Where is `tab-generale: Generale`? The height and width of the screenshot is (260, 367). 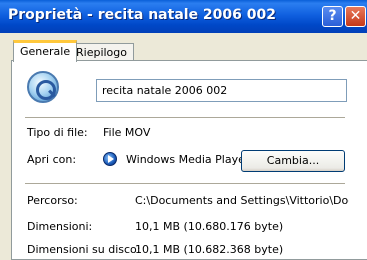
tab-generale: Generale is located at coordinates (45, 51).